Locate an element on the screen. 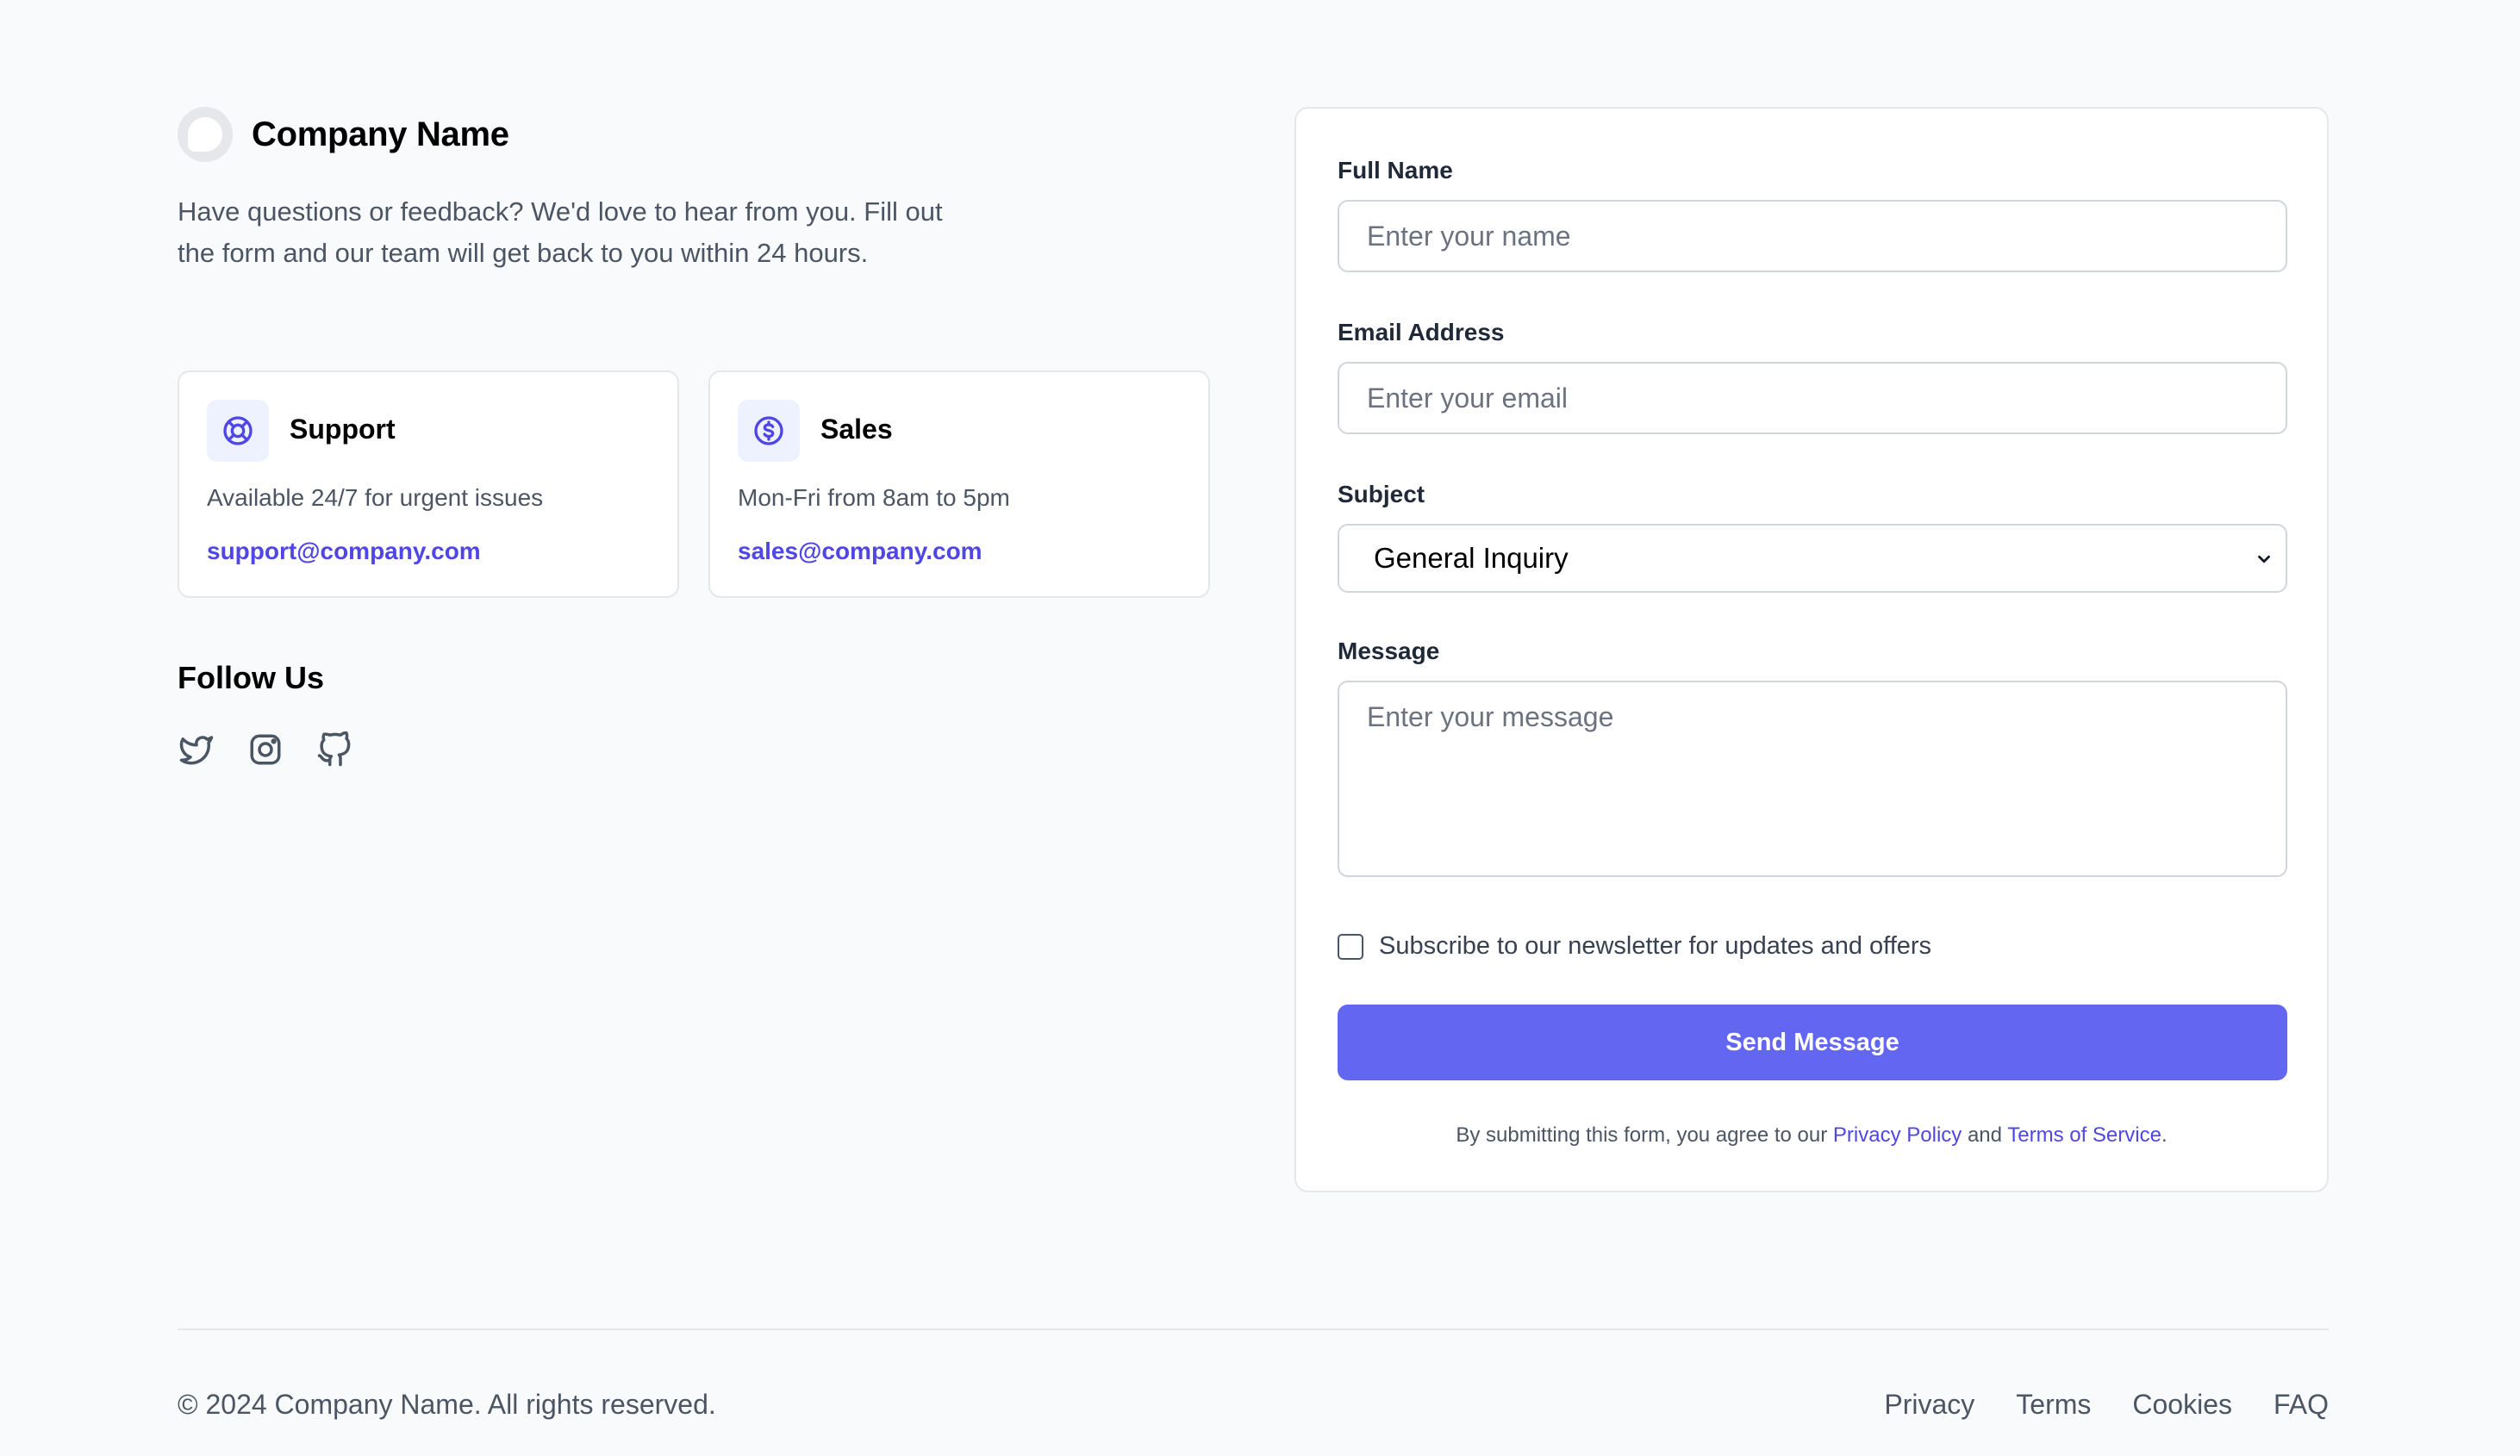 This screenshot has width=2520, height=1456. email-label: Email Address is located at coordinates (1422, 332).